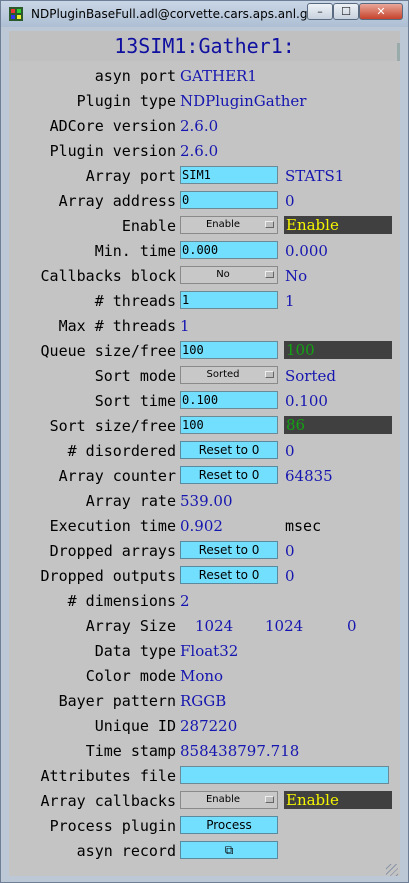 This screenshot has width=409, height=883. What do you see at coordinates (209, 651) in the screenshot?
I see `data-type-value: Float32` at bounding box center [209, 651].